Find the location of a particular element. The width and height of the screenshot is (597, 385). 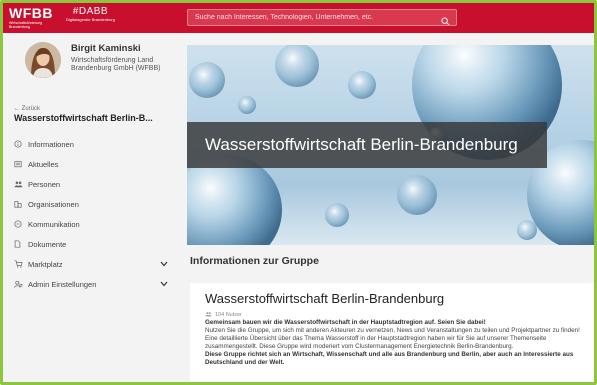

sidebar-item-label: Admin Einstellungen is located at coordinates (62, 284).